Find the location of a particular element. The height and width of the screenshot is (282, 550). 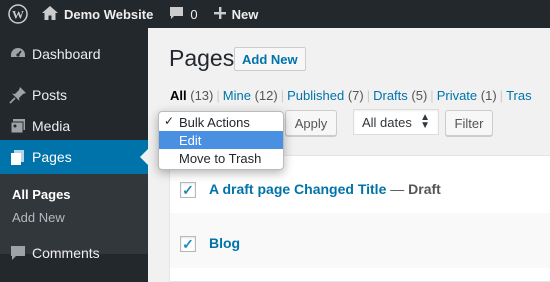

row-state: Draft is located at coordinates (424, 189).